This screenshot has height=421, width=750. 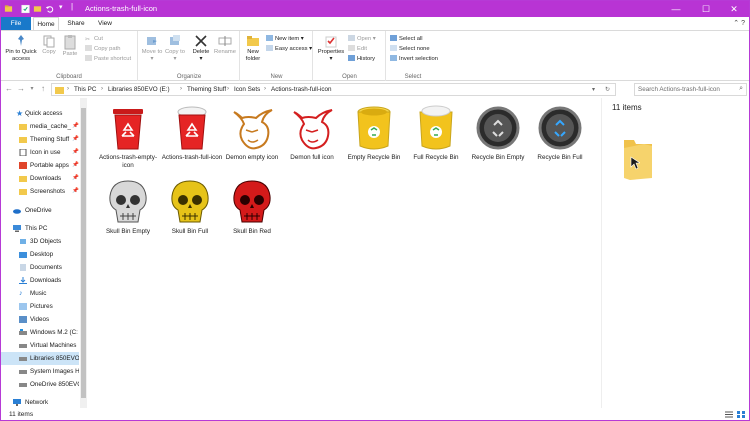 What do you see at coordinates (676, 9) in the screenshot?
I see `minimize-button: —` at bounding box center [676, 9].